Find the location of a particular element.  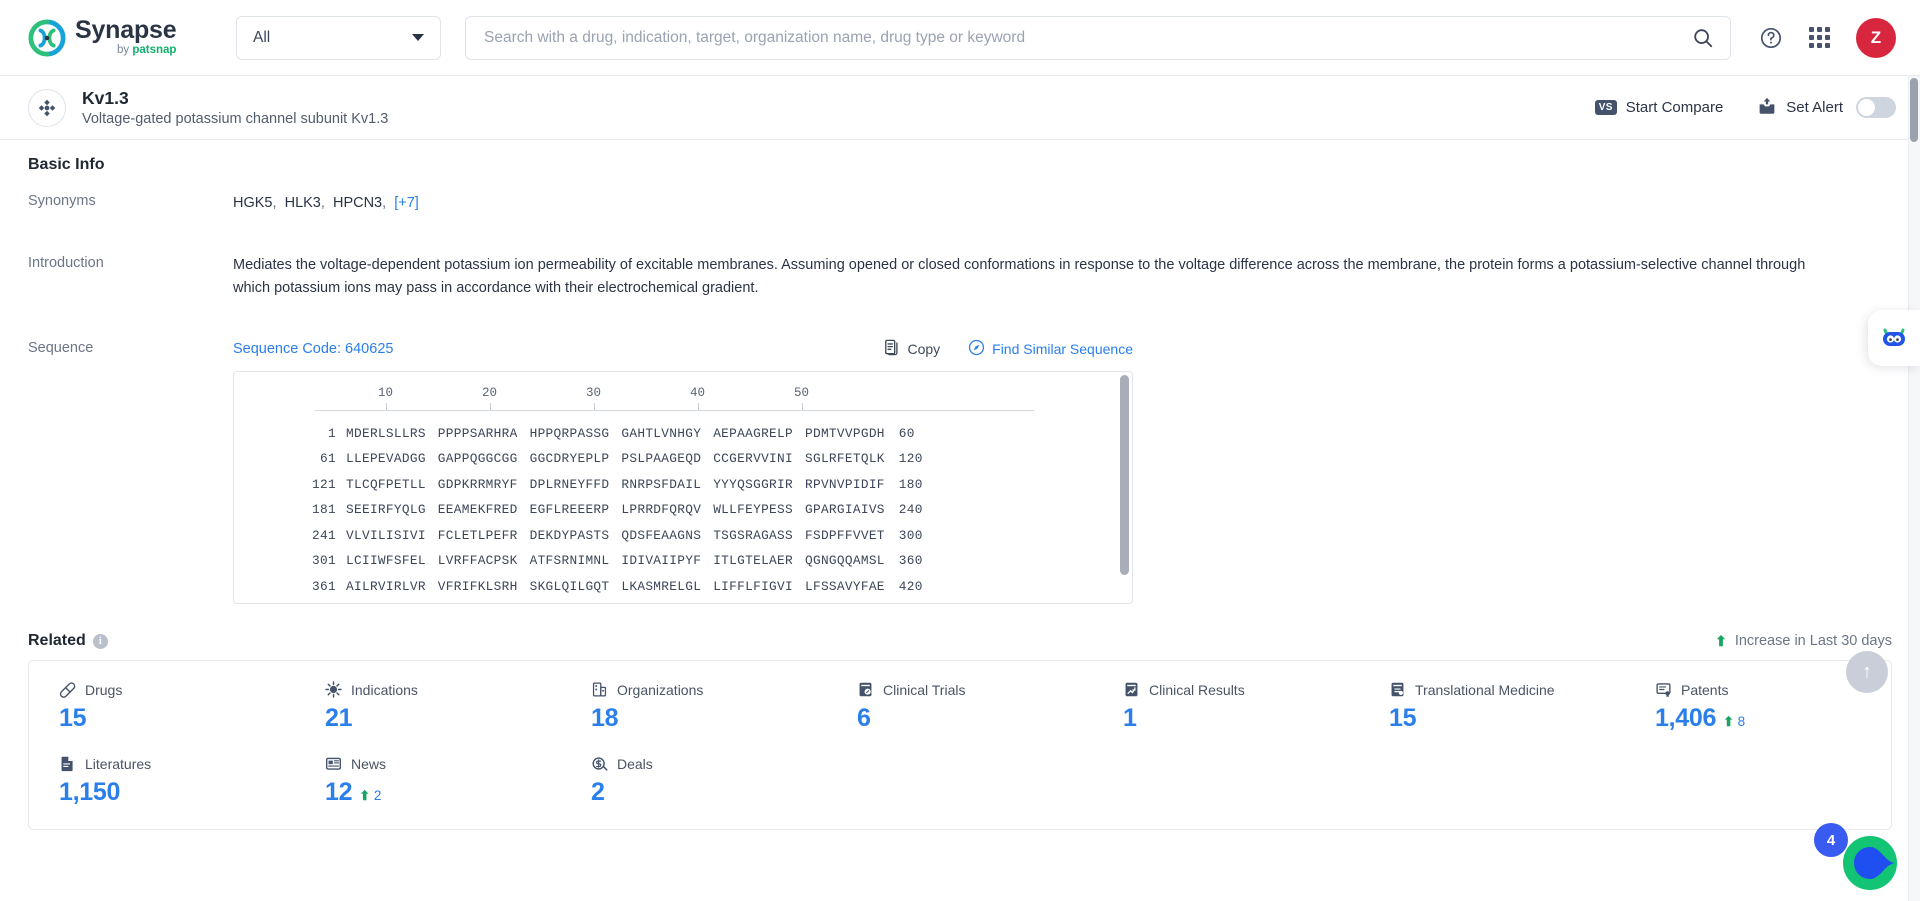

deal-icon is located at coordinates (600, 764).